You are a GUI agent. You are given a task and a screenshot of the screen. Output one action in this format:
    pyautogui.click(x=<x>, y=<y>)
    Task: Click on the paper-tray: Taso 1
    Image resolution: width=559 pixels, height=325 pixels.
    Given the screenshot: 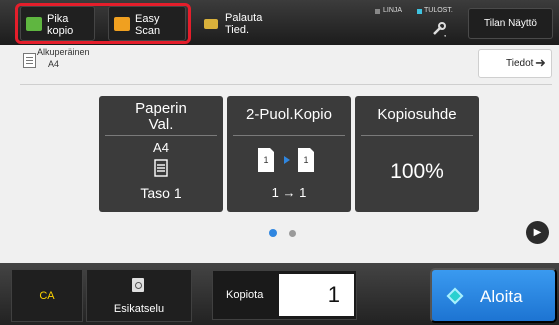 What is the action you would take?
    pyautogui.click(x=161, y=193)
    